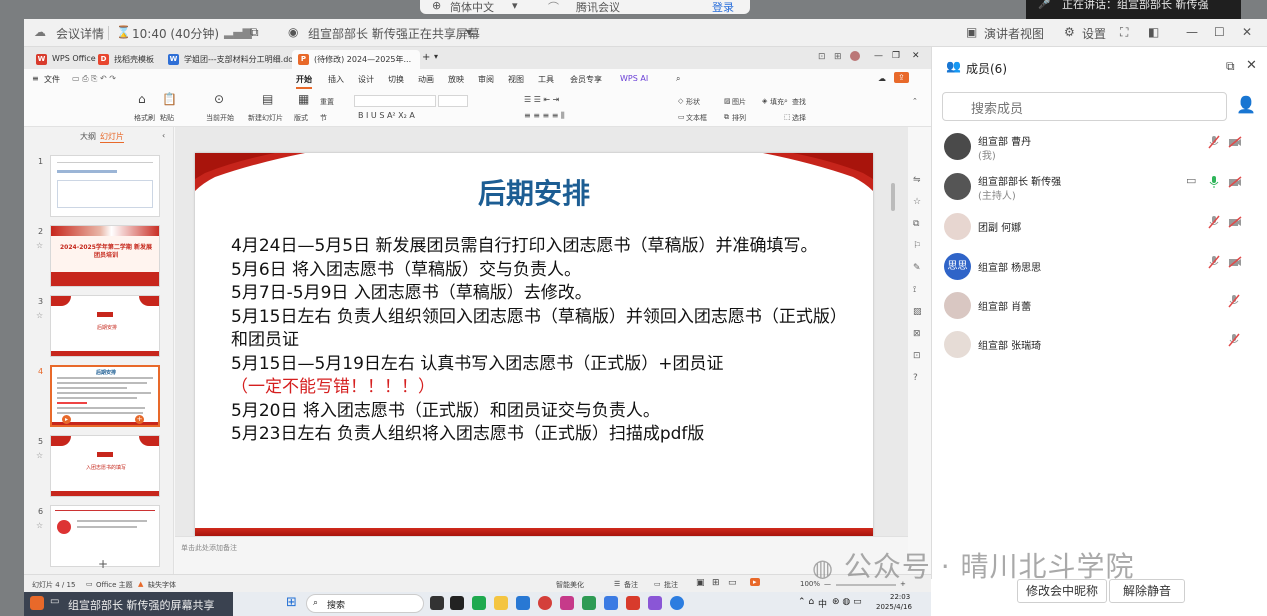  What do you see at coordinates (696, 118) in the screenshot?
I see `textbox-button: 文本框` at bounding box center [696, 118].